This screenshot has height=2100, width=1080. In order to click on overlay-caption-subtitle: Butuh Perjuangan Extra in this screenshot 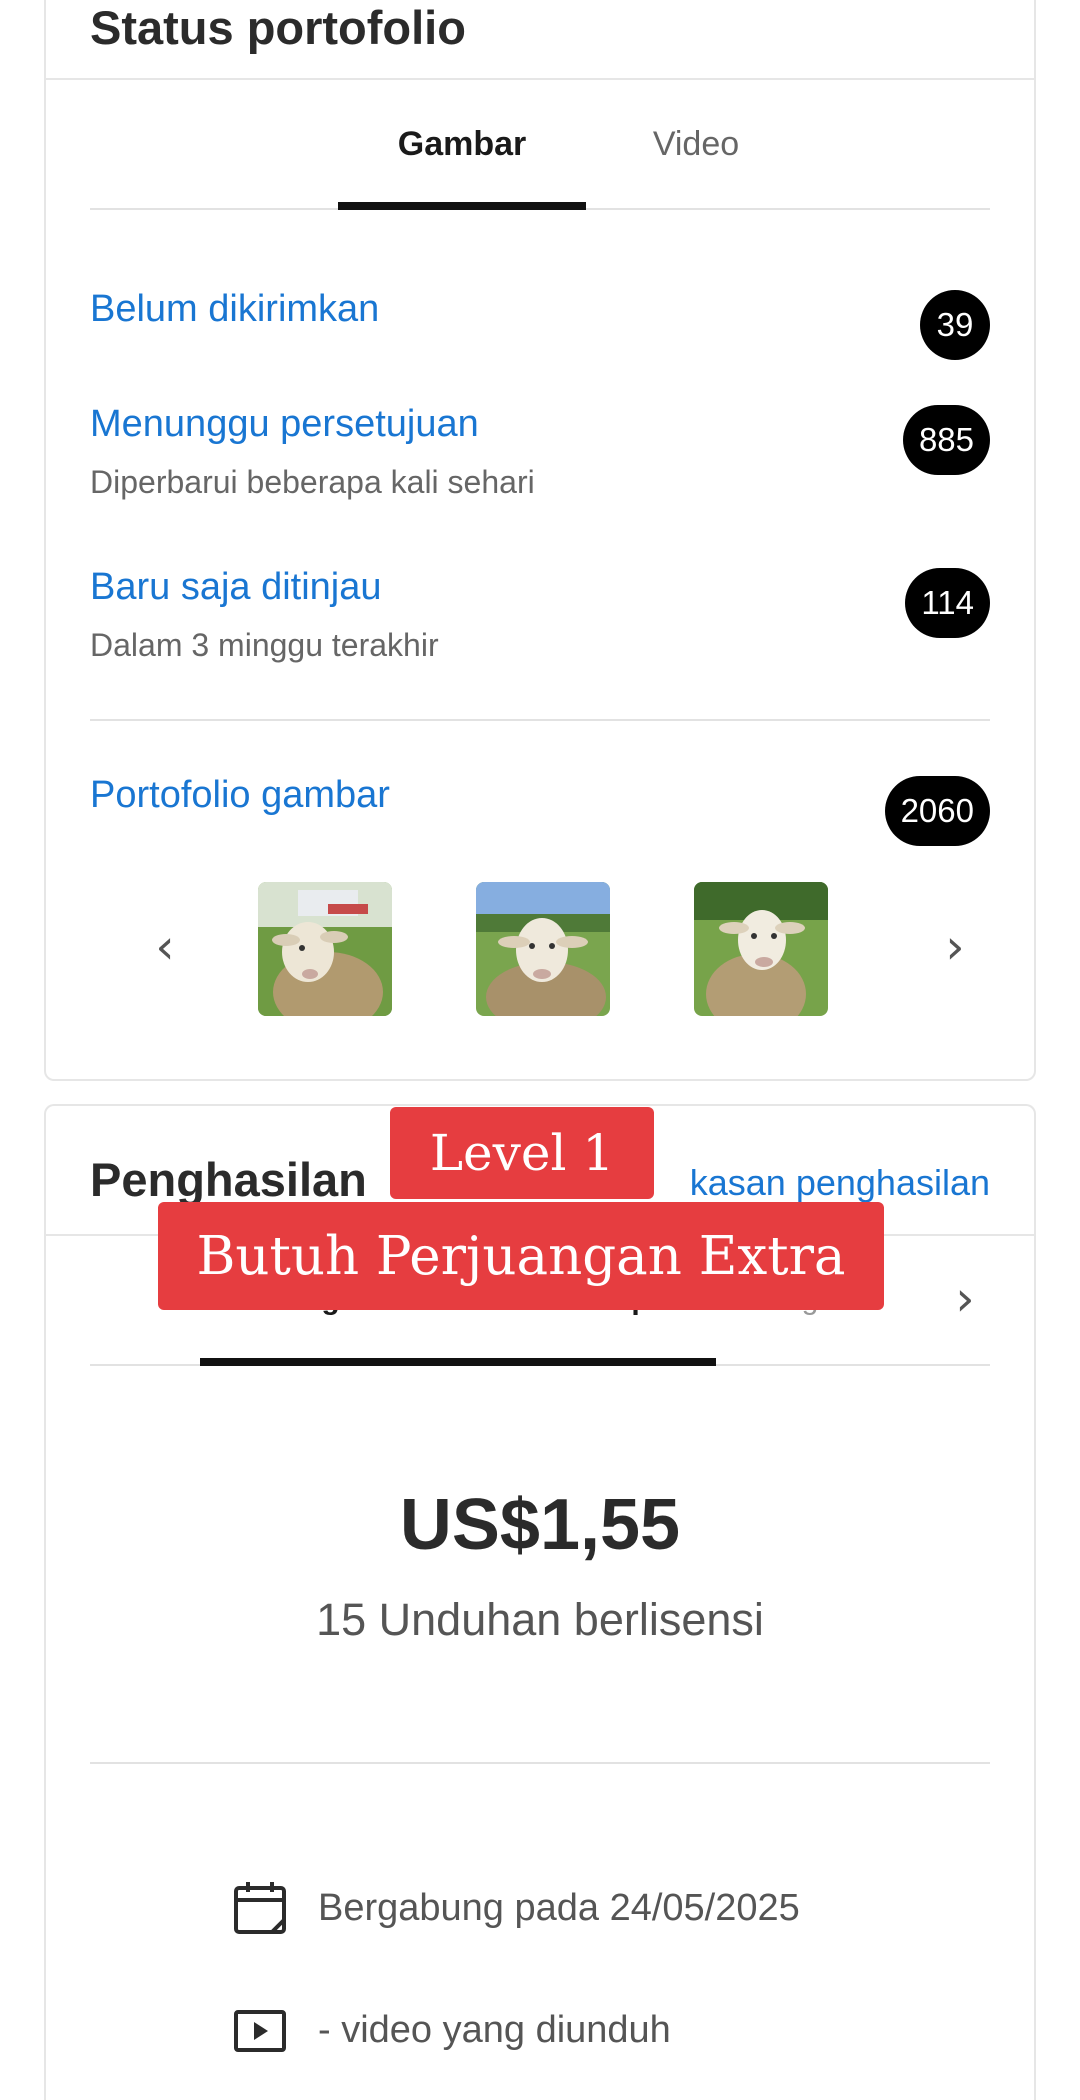, I will do `click(521, 1256)`.